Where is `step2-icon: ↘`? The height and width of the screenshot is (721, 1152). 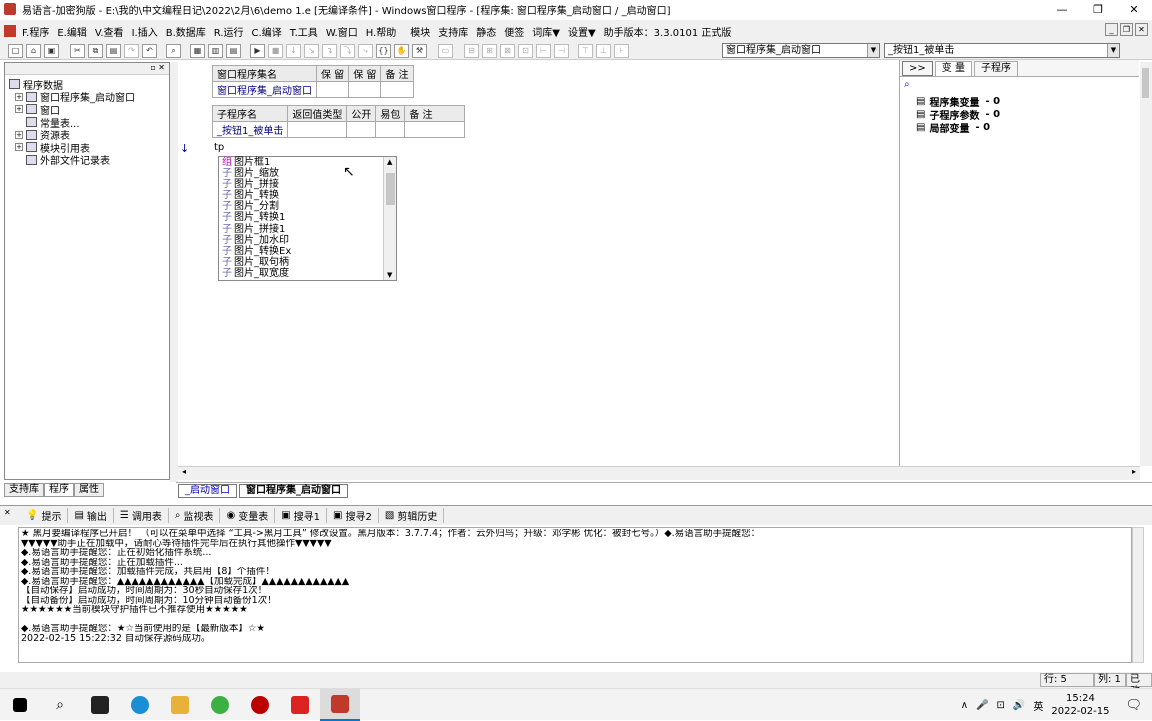
step2-icon: ↘ is located at coordinates (311, 50).